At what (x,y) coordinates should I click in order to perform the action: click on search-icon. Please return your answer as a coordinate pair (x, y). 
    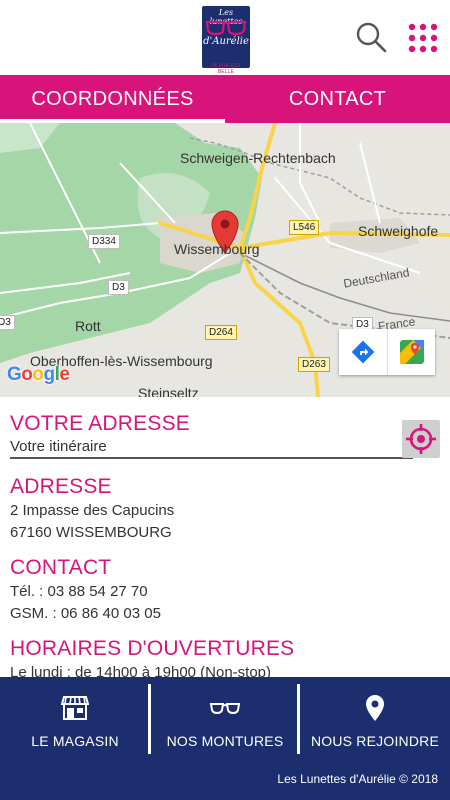
    Looking at the image, I should click on (371, 37).